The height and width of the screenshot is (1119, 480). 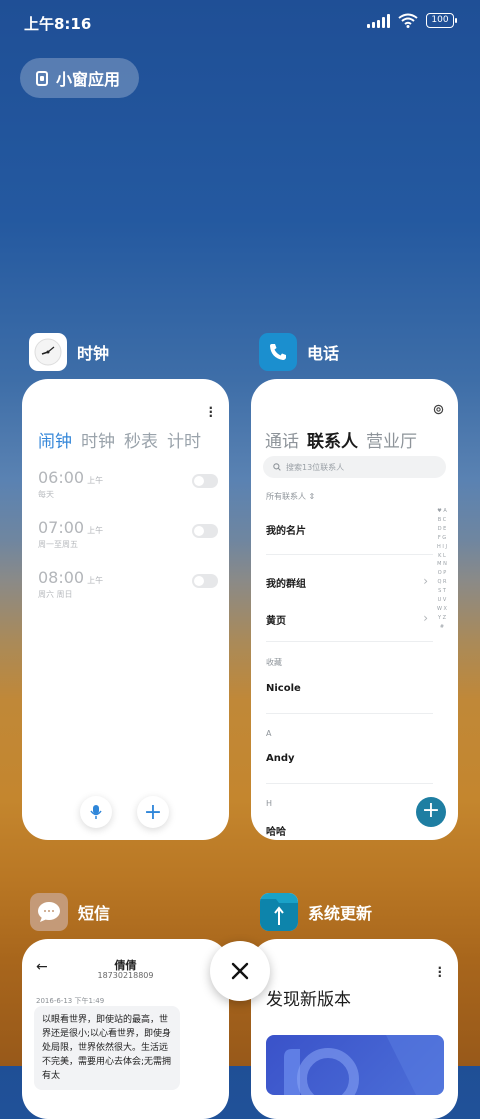 I want to click on battery-icon: 100, so click(x=441, y=20).